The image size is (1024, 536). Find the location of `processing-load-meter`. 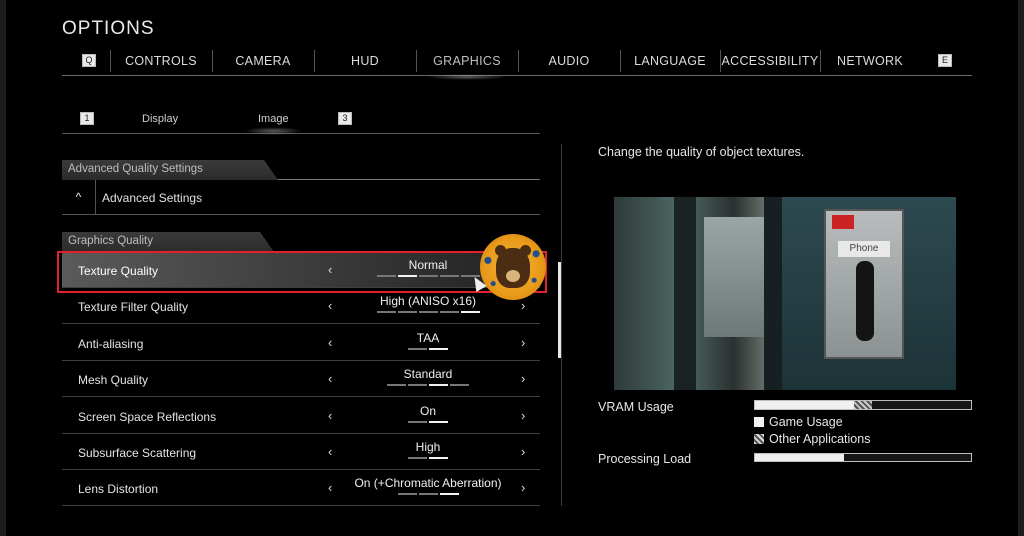

processing-load-meter is located at coordinates (863, 457).